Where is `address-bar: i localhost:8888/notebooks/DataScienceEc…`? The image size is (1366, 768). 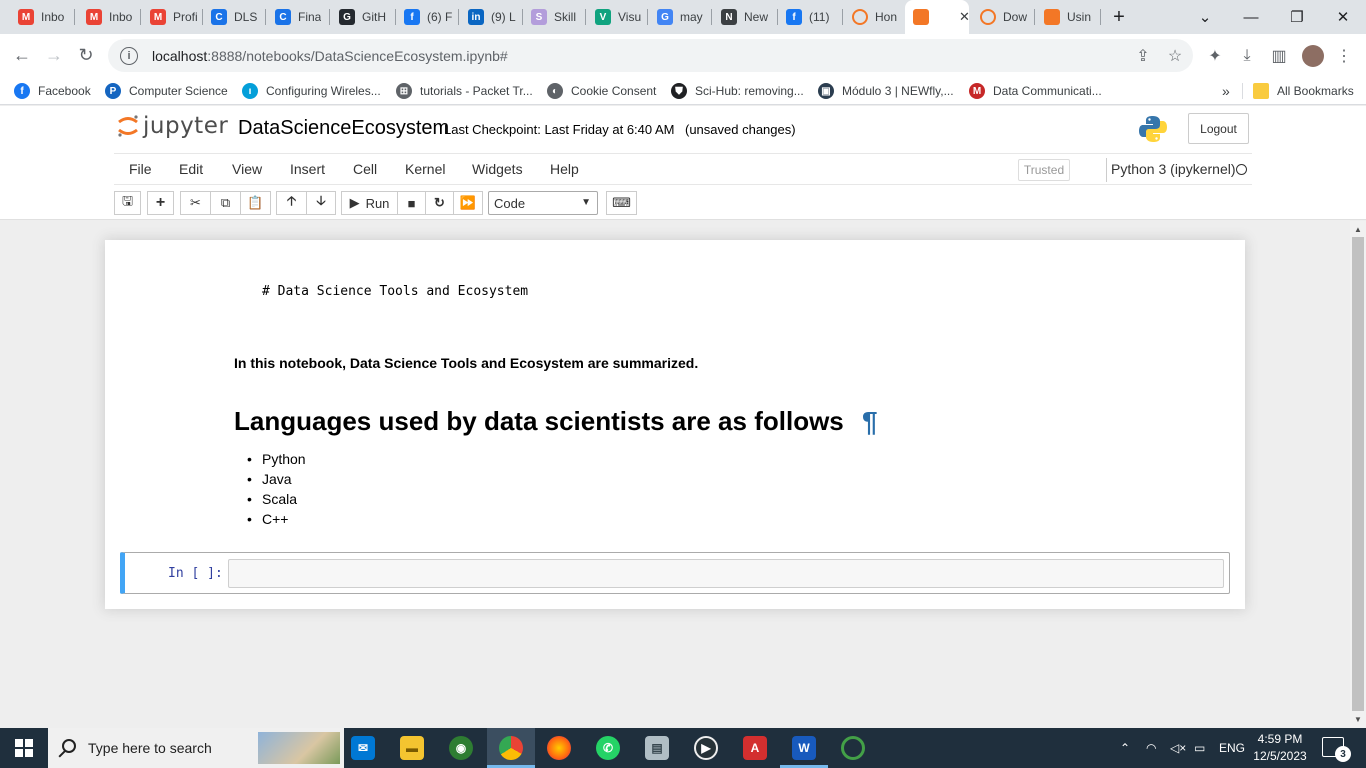 address-bar: i localhost:8888/notebooks/DataScienceEc… is located at coordinates (650, 55).